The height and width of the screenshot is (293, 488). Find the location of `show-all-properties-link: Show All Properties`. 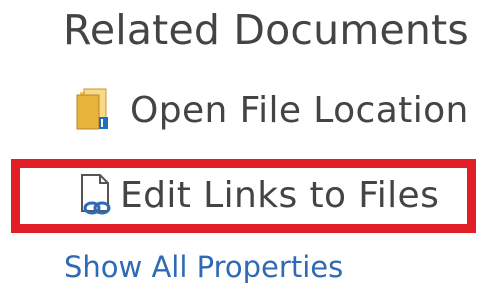

show-all-properties-link: Show All Properties is located at coordinates (203, 267).